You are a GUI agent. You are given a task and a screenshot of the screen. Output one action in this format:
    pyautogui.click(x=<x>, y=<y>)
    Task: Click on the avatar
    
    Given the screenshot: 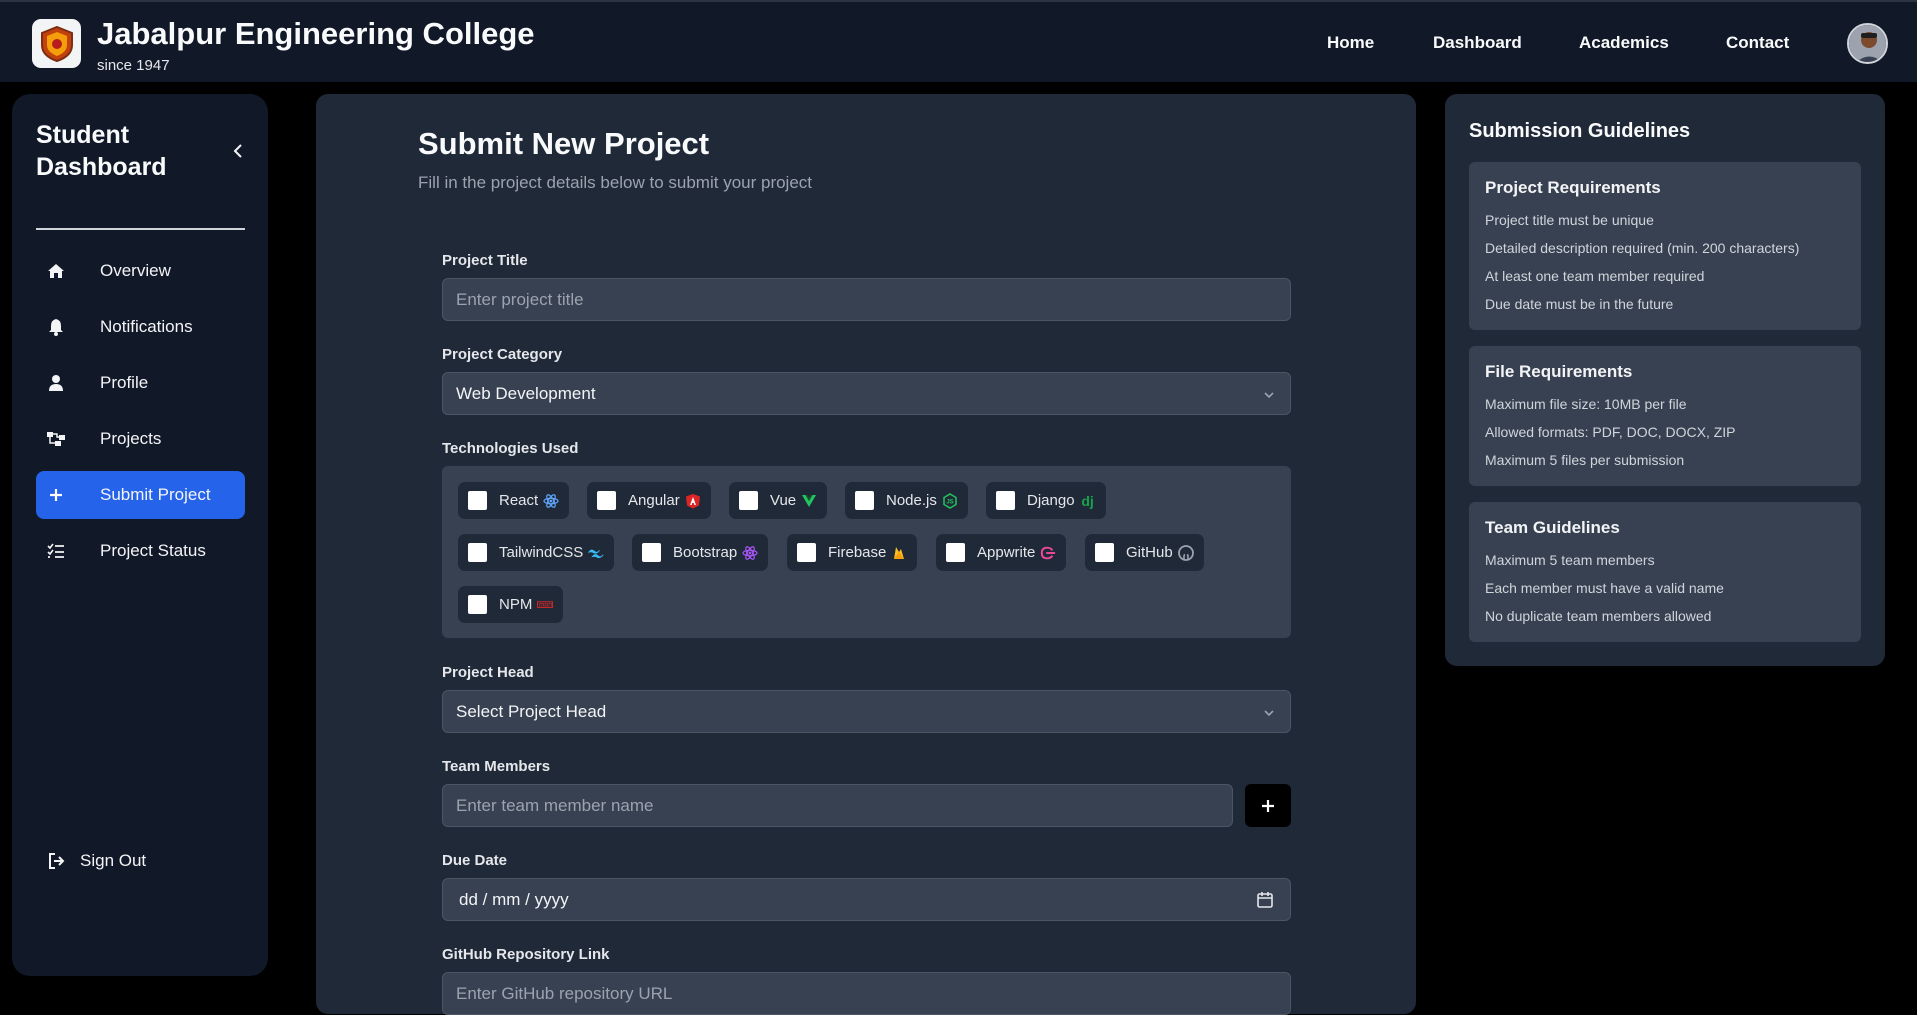 What is the action you would take?
    pyautogui.click(x=1867, y=43)
    